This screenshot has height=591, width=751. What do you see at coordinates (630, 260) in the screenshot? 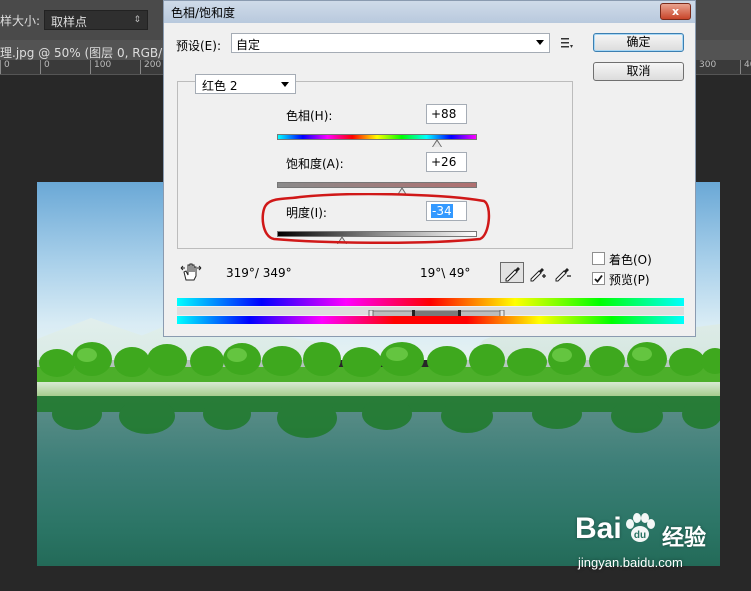
I see `colorize-label: 着色(O)` at bounding box center [630, 260].